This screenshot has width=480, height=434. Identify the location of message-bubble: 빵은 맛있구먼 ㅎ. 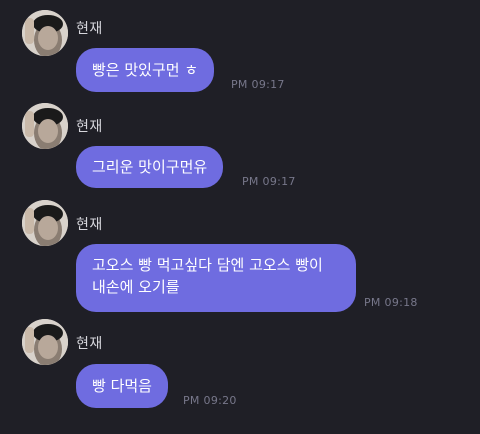
(145, 70).